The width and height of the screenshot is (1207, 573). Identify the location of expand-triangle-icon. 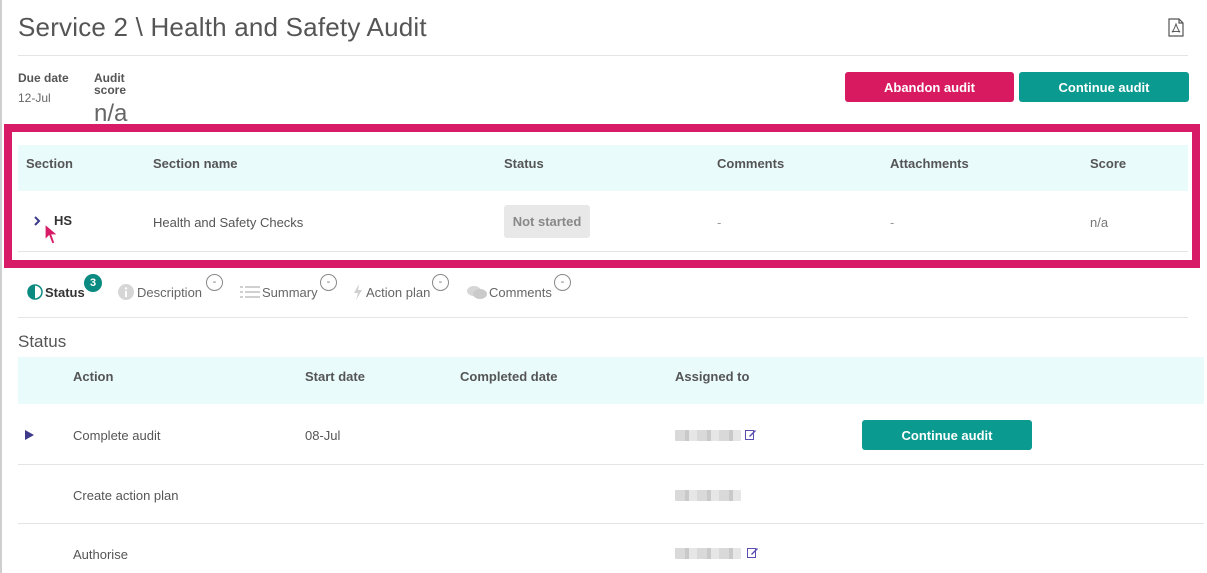
(29, 435).